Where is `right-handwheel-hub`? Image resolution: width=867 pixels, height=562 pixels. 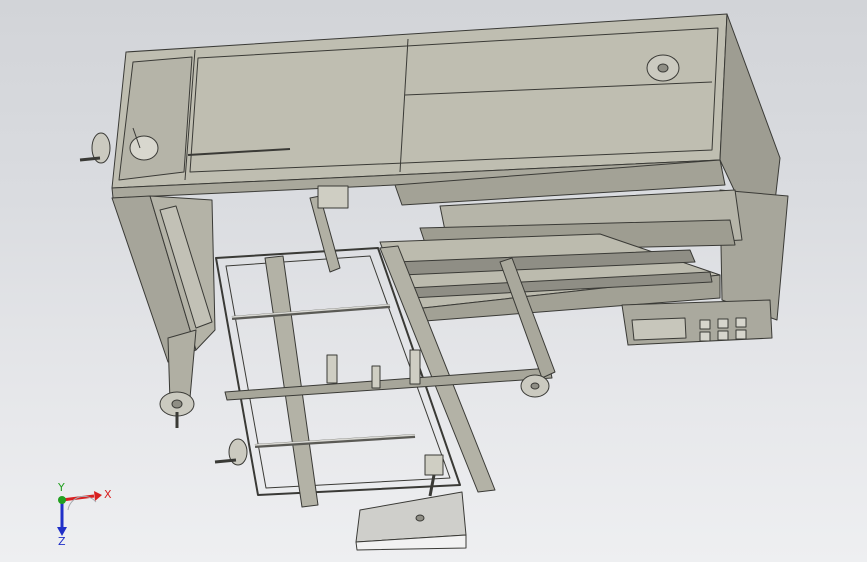 right-handwheel-hub is located at coordinates (535, 386).